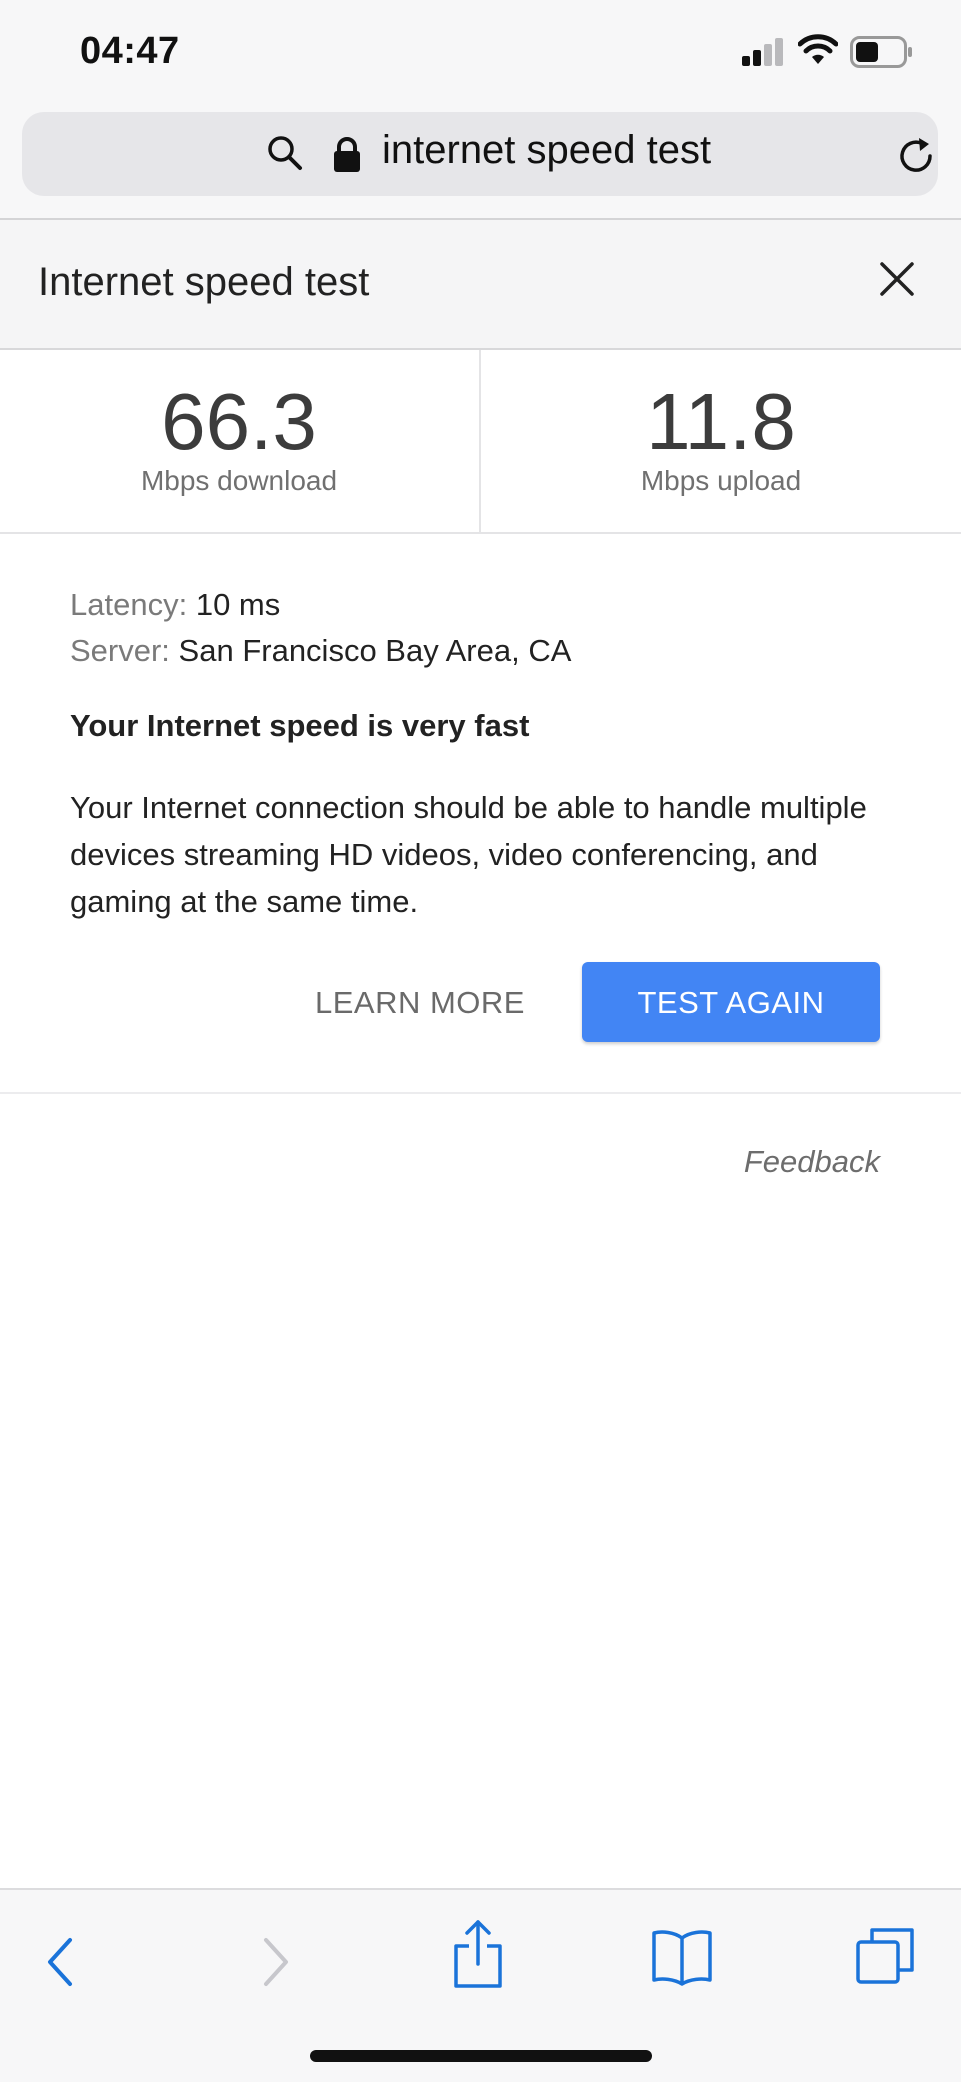  I want to click on back-icon, so click(62, 1962).